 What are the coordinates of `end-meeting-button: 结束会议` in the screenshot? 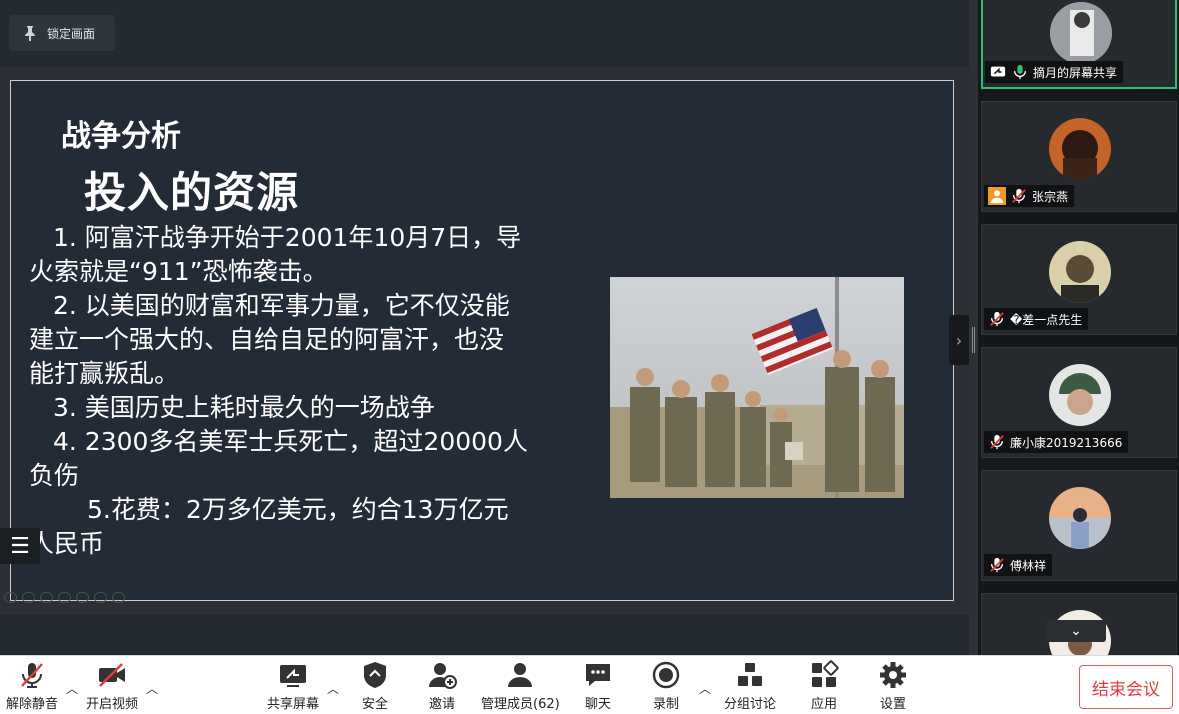 It's located at (1126, 687).